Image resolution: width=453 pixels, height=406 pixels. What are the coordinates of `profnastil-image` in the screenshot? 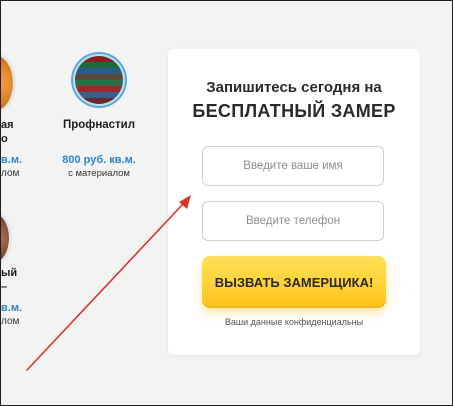 It's located at (99, 80).